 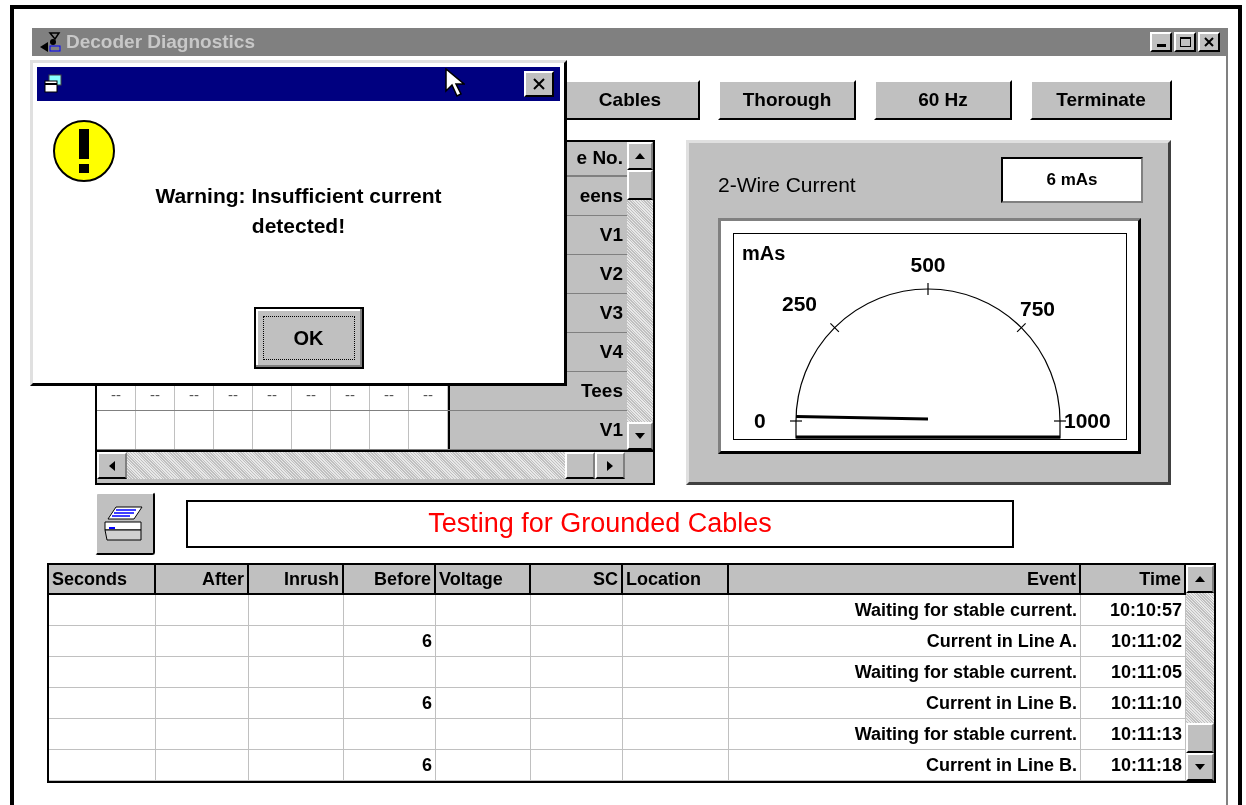 What do you see at coordinates (160, 41) in the screenshot?
I see `window-title: Decoder Diagnostics` at bounding box center [160, 41].